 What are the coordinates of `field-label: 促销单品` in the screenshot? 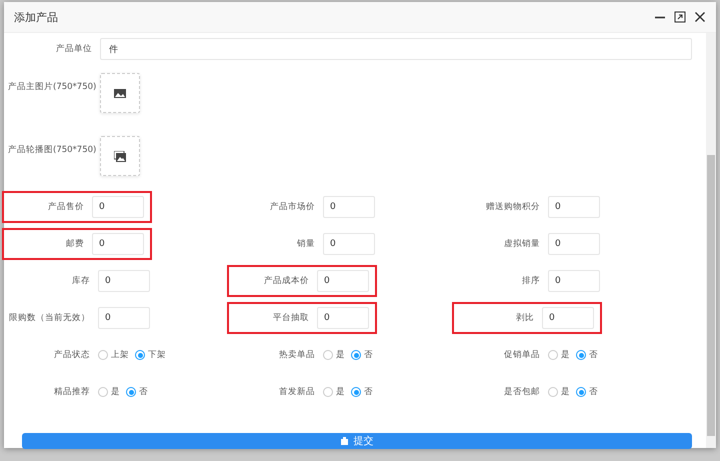 It's located at (521, 355).